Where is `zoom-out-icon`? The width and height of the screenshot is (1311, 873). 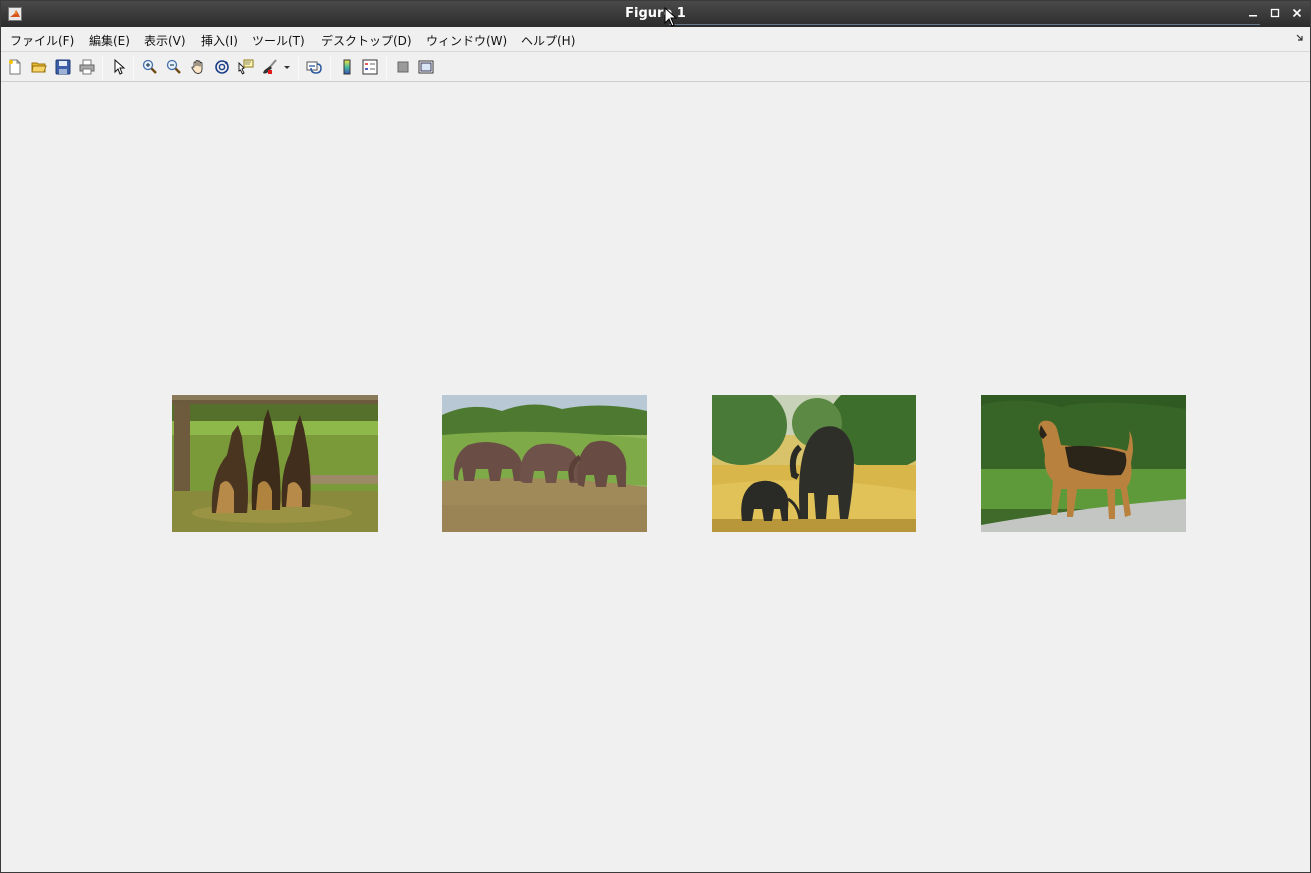 zoom-out-icon is located at coordinates (174, 67).